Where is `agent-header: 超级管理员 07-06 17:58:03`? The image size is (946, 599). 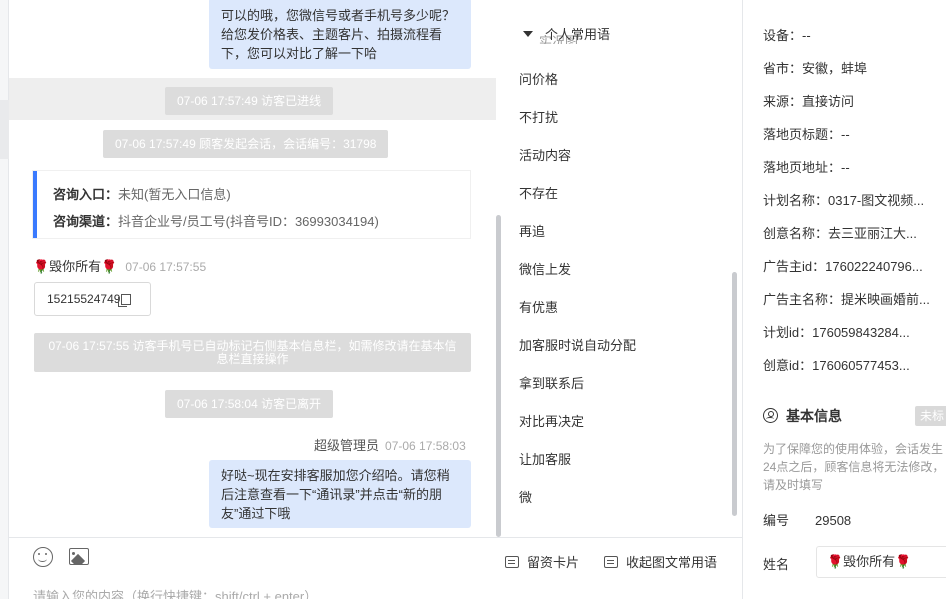
agent-header: 超级管理员 07-06 17:58:03 is located at coordinates (390, 444).